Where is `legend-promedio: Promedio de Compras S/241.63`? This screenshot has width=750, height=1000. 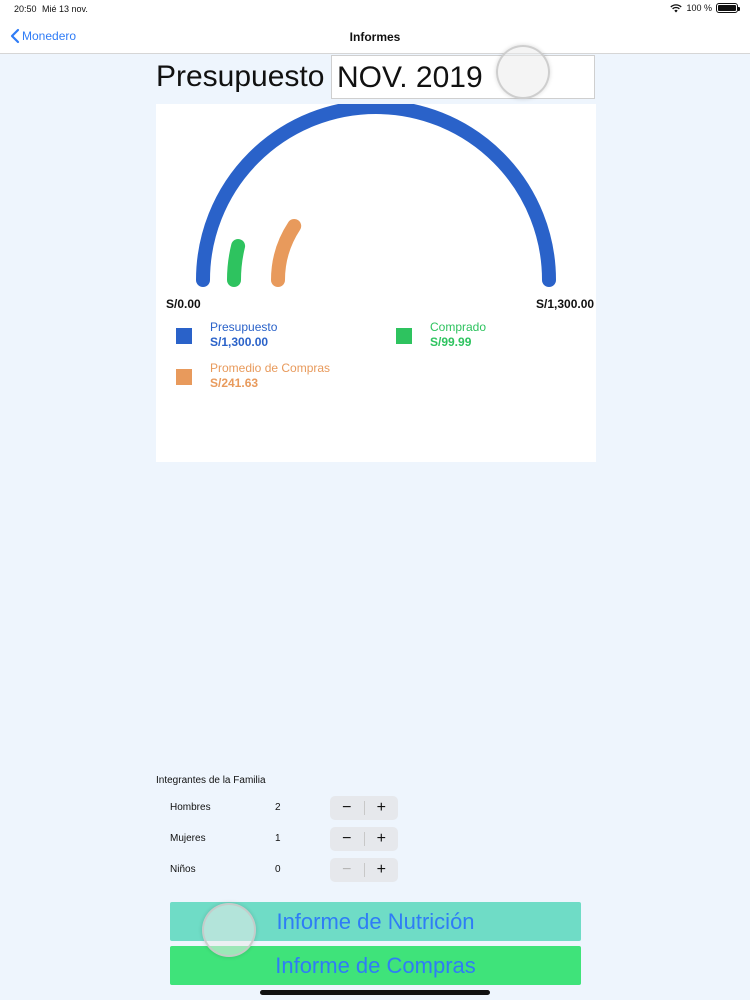
legend-promedio: Promedio de Compras S/241.63 is located at coordinates (253, 375).